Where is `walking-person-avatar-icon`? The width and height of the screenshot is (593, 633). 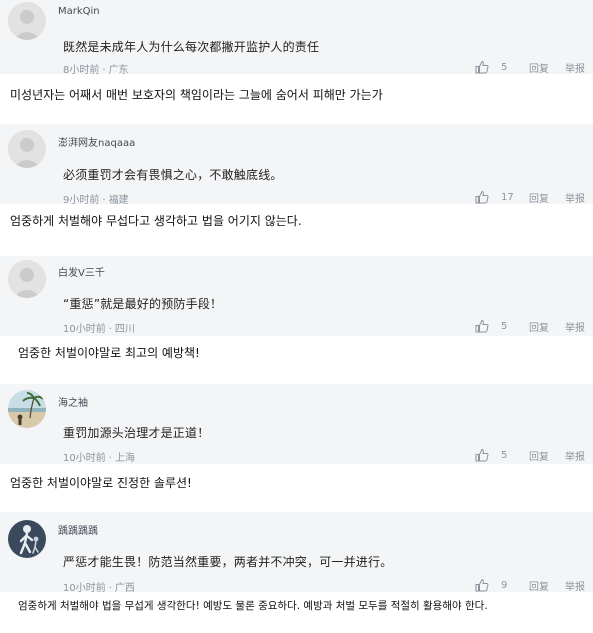
walking-person-avatar-icon is located at coordinates (27, 539).